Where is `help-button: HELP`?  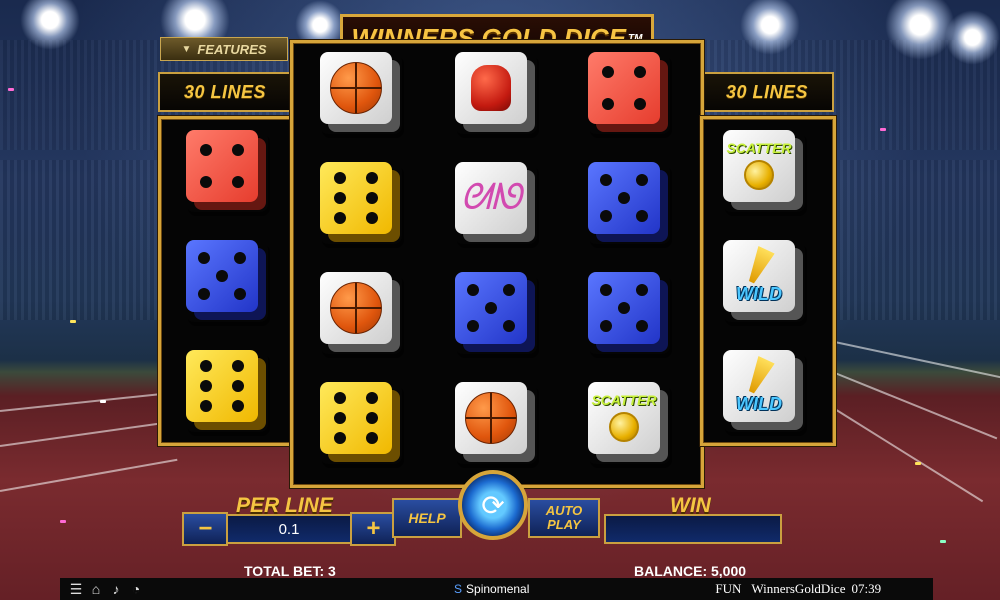 help-button: HELP is located at coordinates (427, 518).